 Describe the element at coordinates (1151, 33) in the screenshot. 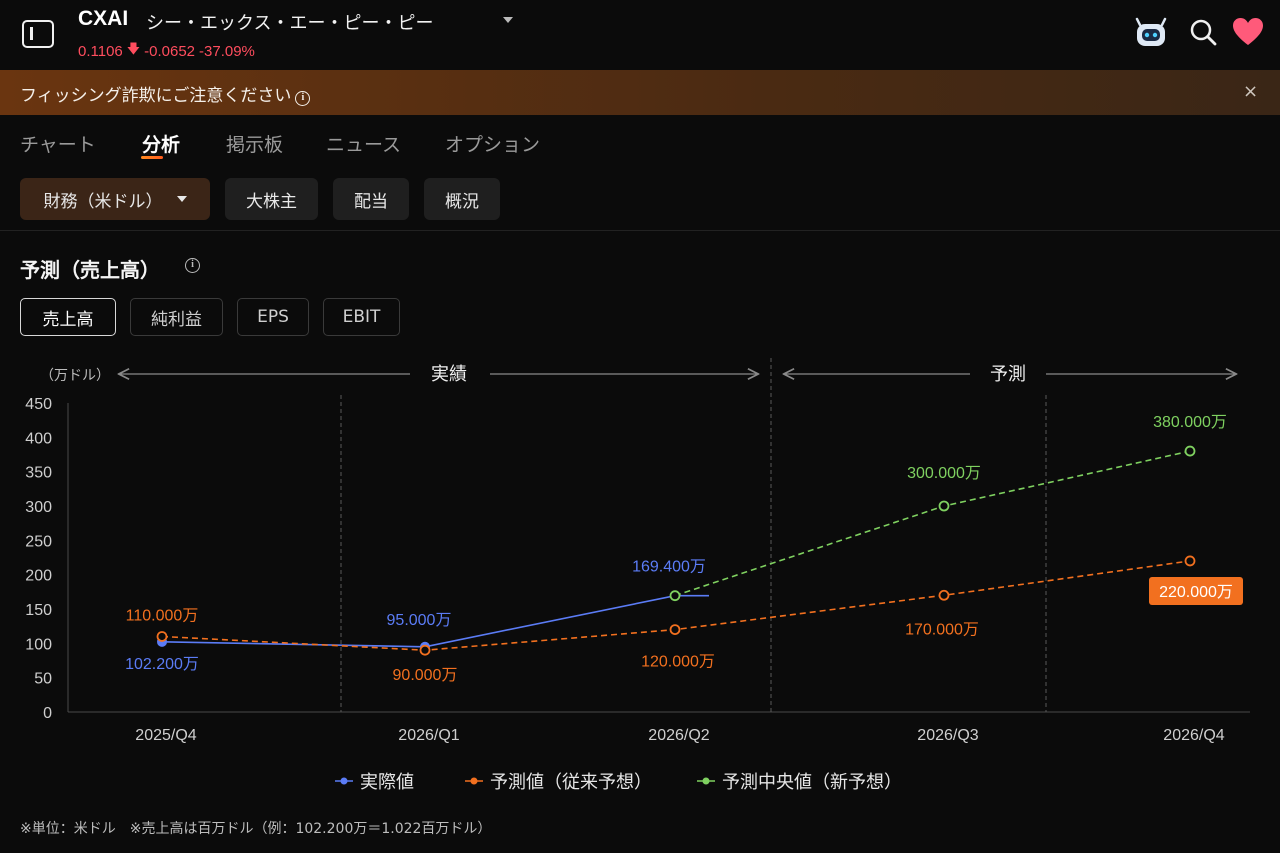

I see `robot-assistant-icon` at that location.